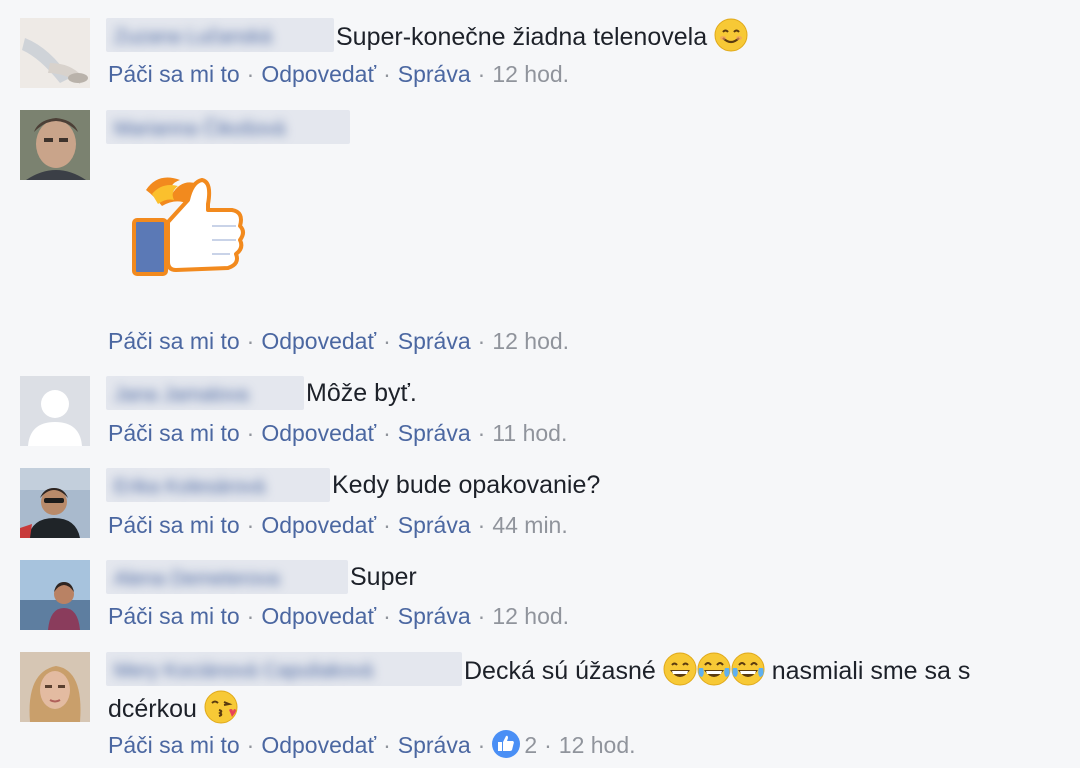 The width and height of the screenshot is (1080, 768). What do you see at coordinates (181, 395) in the screenshot?
I see `author-name-text: Jana Jamalova` at bounding box center [181, 395].